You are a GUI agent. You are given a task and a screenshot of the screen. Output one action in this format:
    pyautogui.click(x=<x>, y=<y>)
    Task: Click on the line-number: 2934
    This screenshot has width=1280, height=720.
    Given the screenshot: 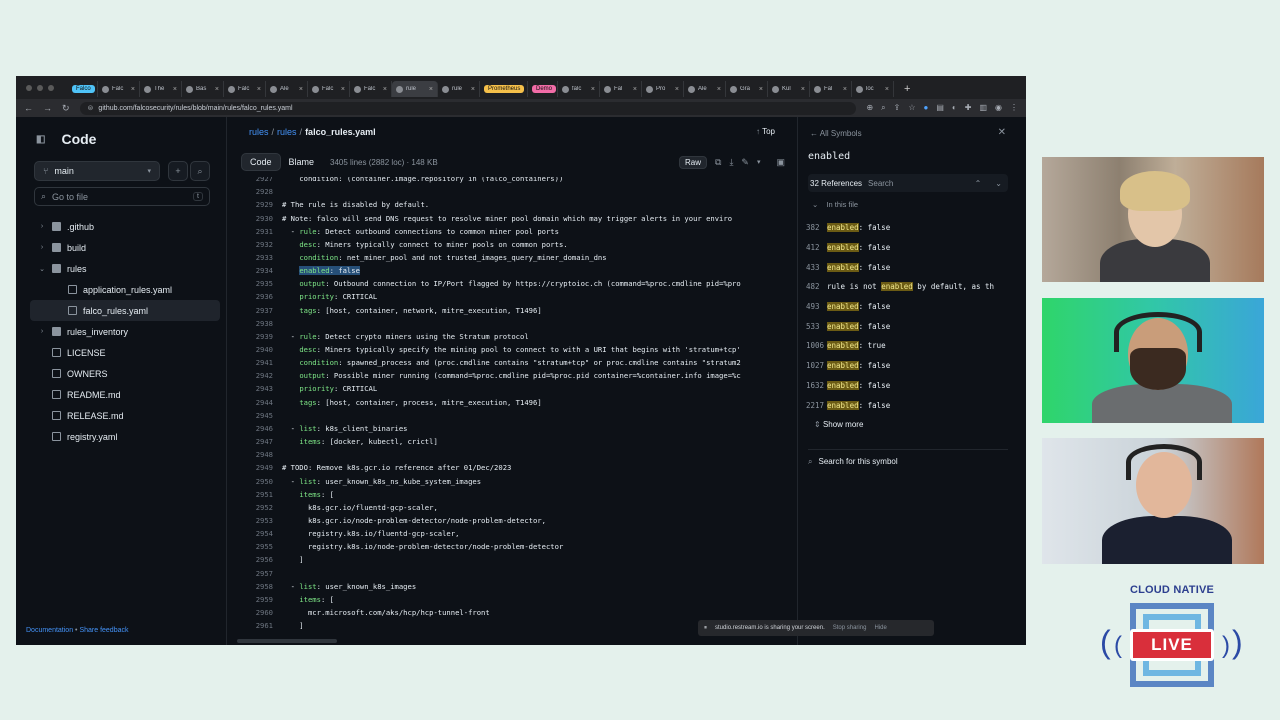 What is the action you would take?
    pyautogui.click(x=255, y=270)
    